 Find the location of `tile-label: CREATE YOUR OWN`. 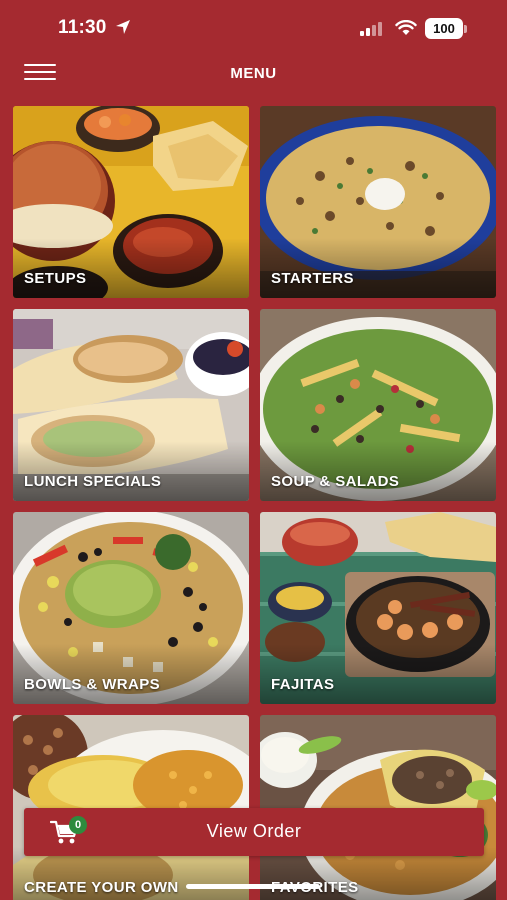

tile-label: CREATE YOUR OWN is located at coordinates (101, 887).